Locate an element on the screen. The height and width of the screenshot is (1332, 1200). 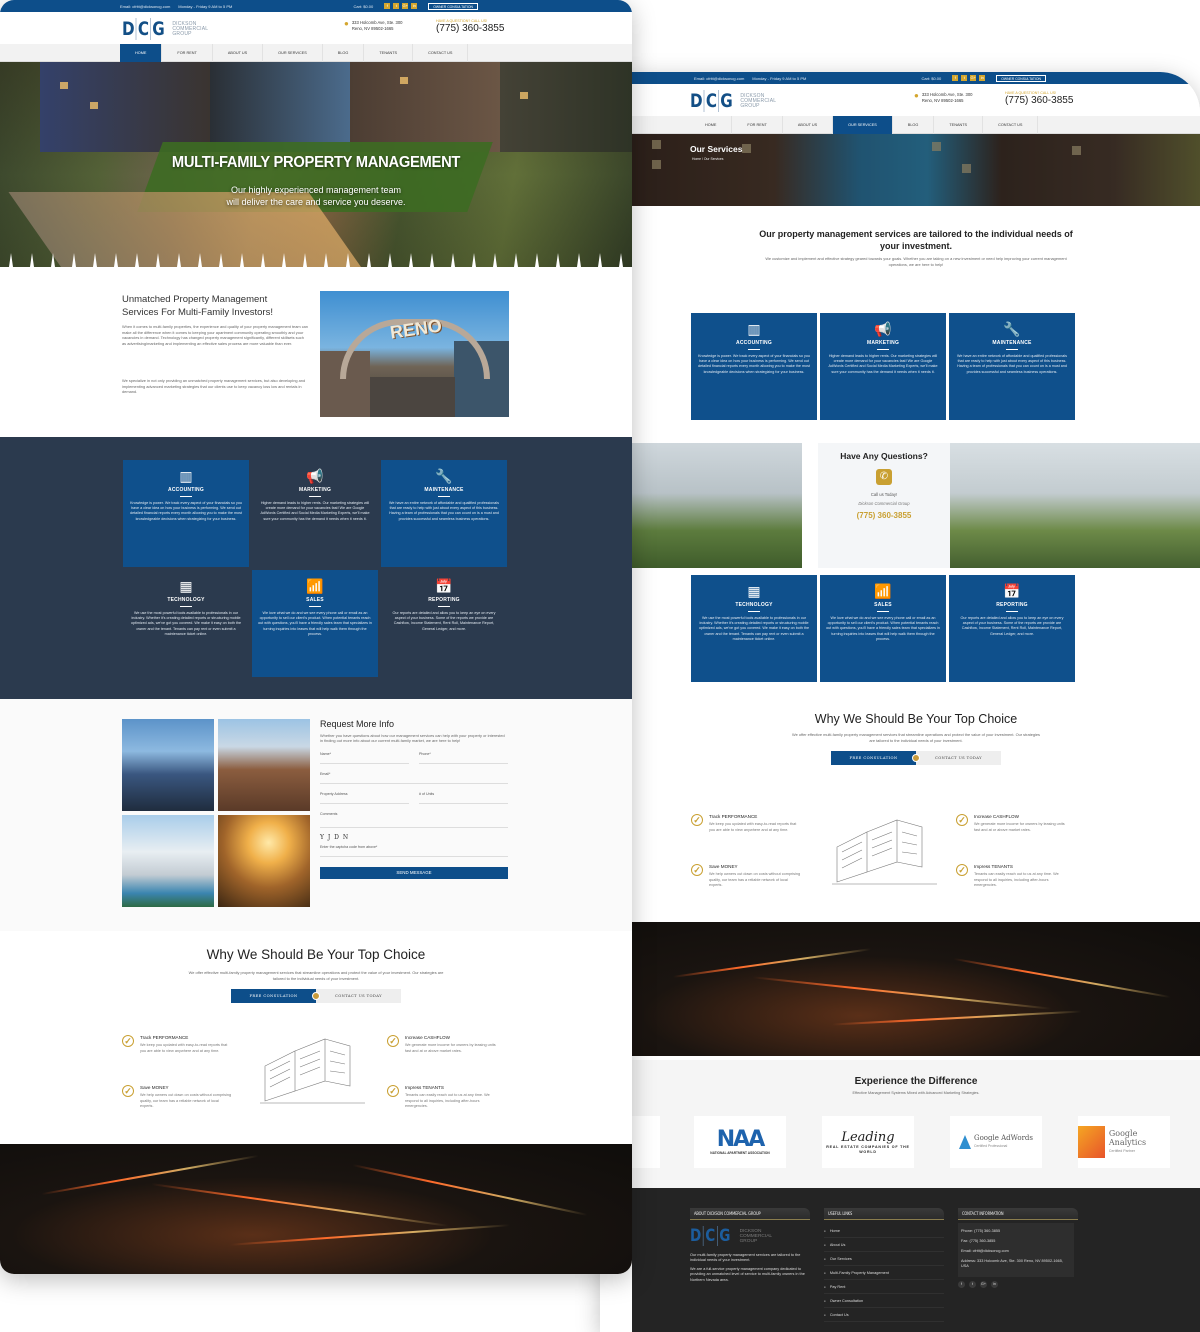
hours-text: Monday - Friday 9 AM to 5 PM is located at coordinates (205, 6).